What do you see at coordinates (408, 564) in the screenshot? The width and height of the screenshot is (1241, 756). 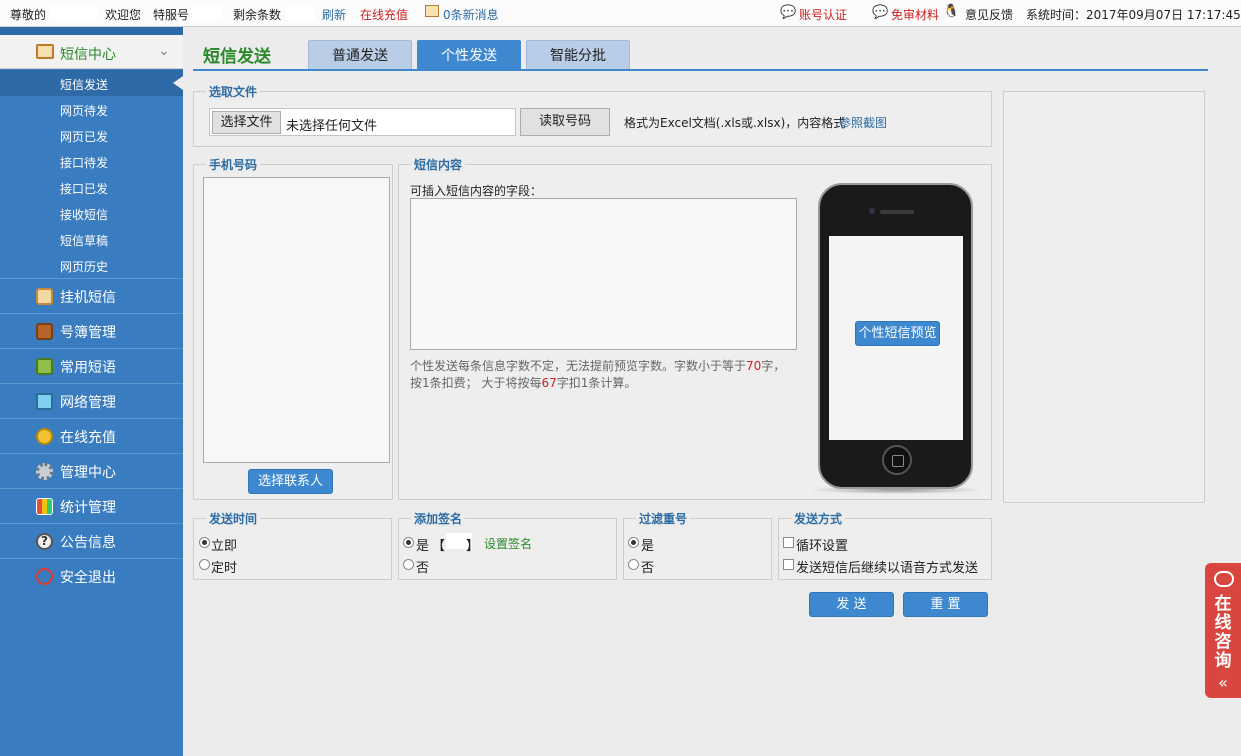 I see `signature-no-radio` at bounding box center [408, 564].